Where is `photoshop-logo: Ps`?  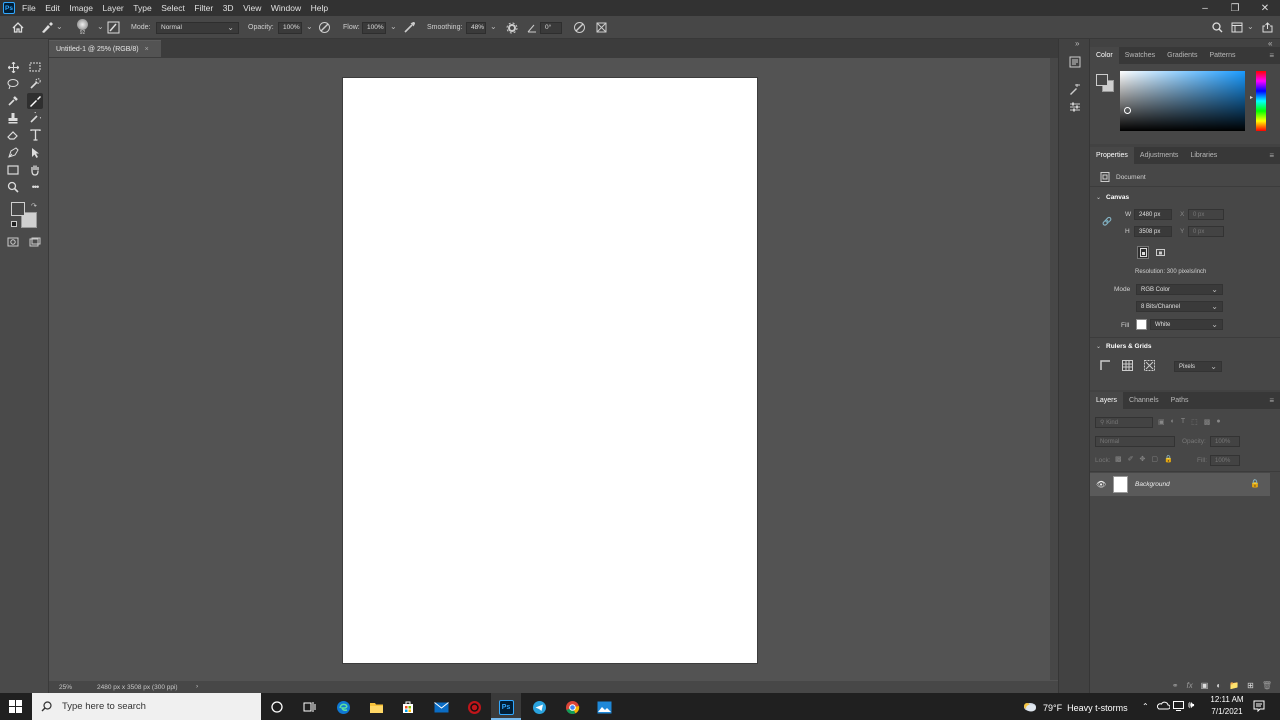
photoshop-logo: Ps is located at coordinates (9, 8).